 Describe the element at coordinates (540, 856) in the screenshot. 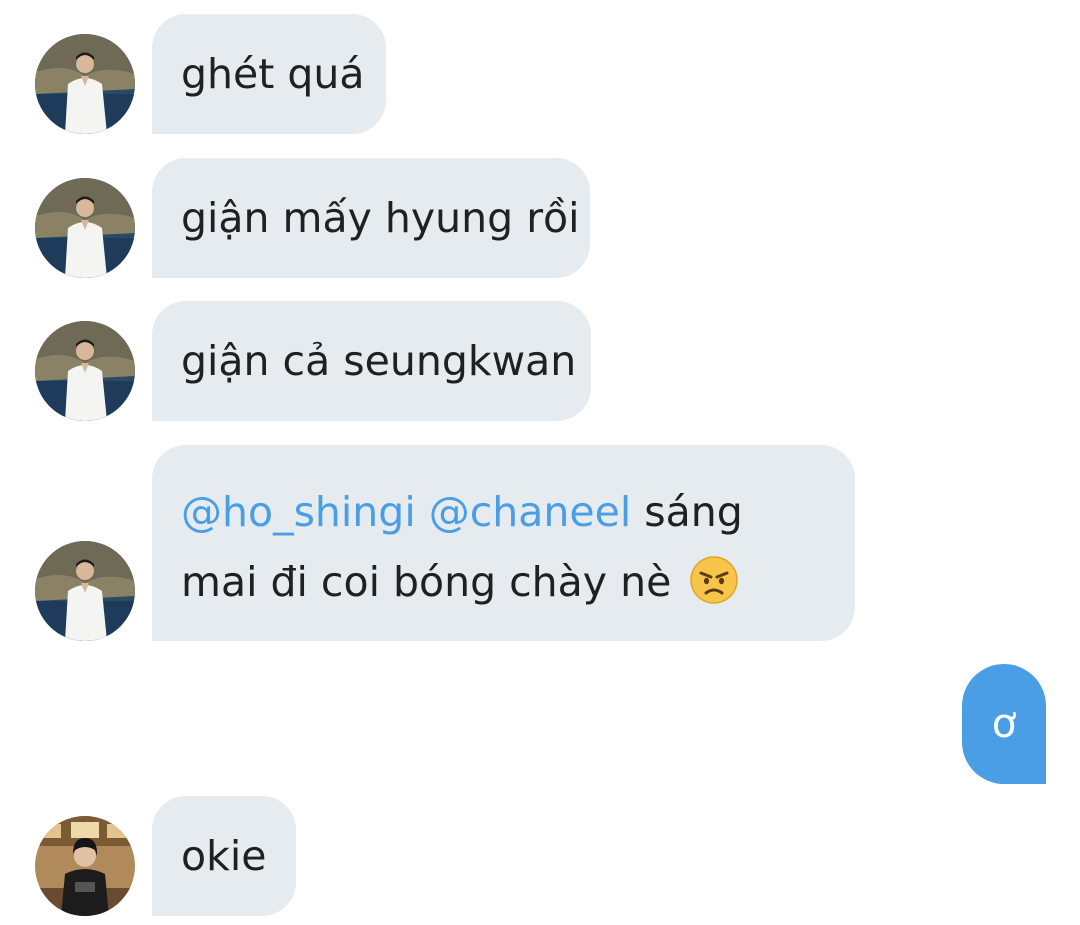

I see `message-row: okie` at that location.